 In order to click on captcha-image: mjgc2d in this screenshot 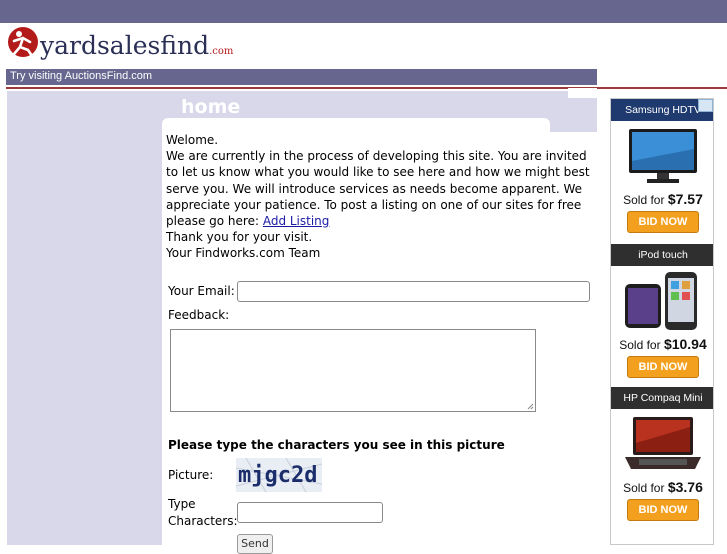, I will do `click(279, 475)`.